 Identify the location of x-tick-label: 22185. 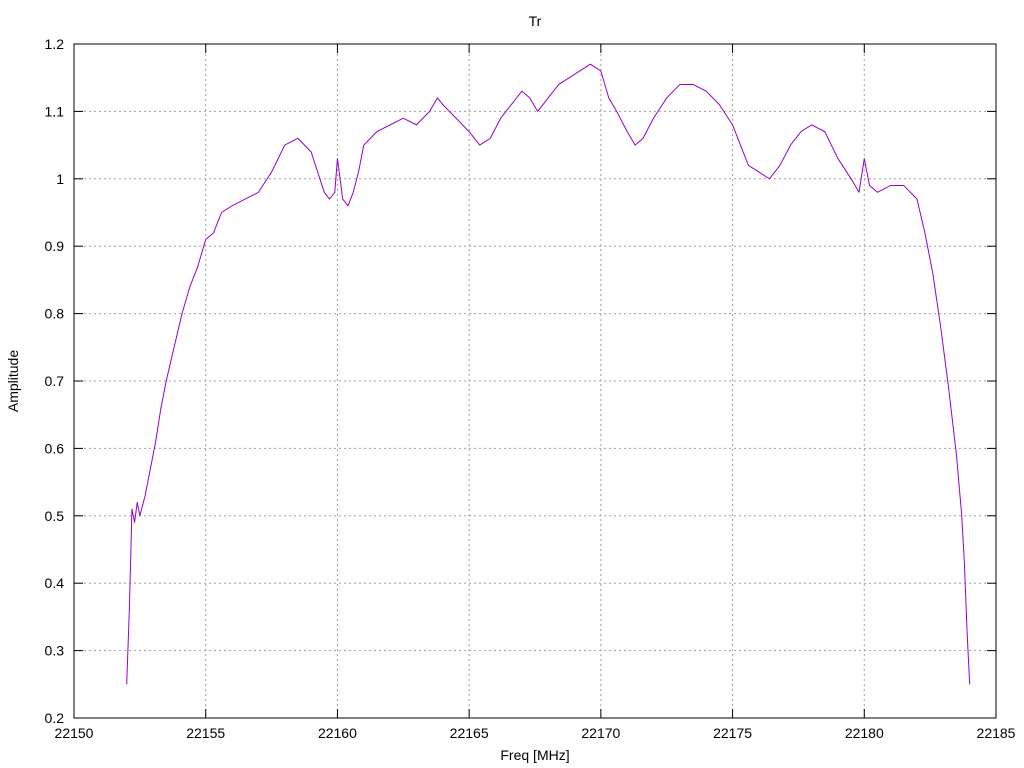
(996, 733).